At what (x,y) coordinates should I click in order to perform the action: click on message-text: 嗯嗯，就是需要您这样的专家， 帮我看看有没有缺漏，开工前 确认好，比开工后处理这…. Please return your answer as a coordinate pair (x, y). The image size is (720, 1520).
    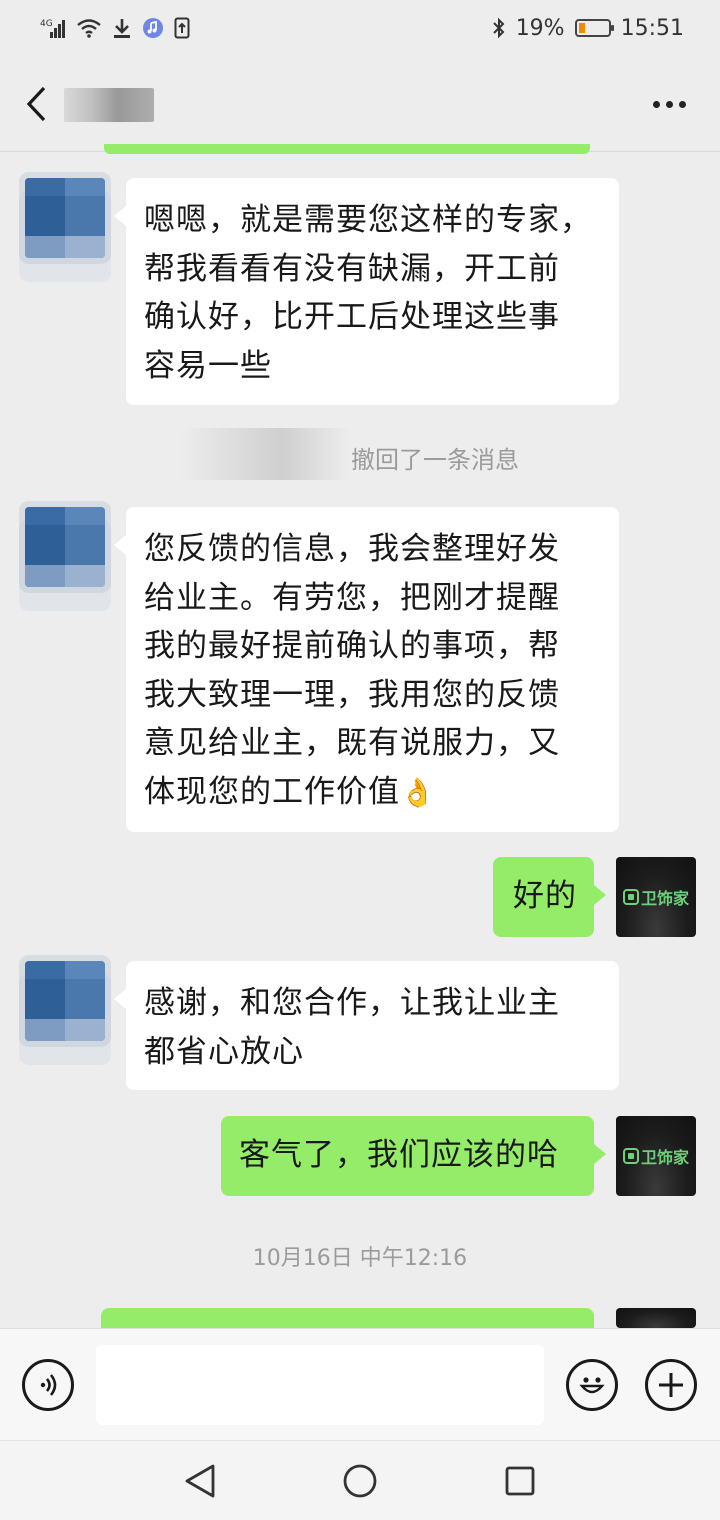
    Looking at the image, I should click on (368, 293).